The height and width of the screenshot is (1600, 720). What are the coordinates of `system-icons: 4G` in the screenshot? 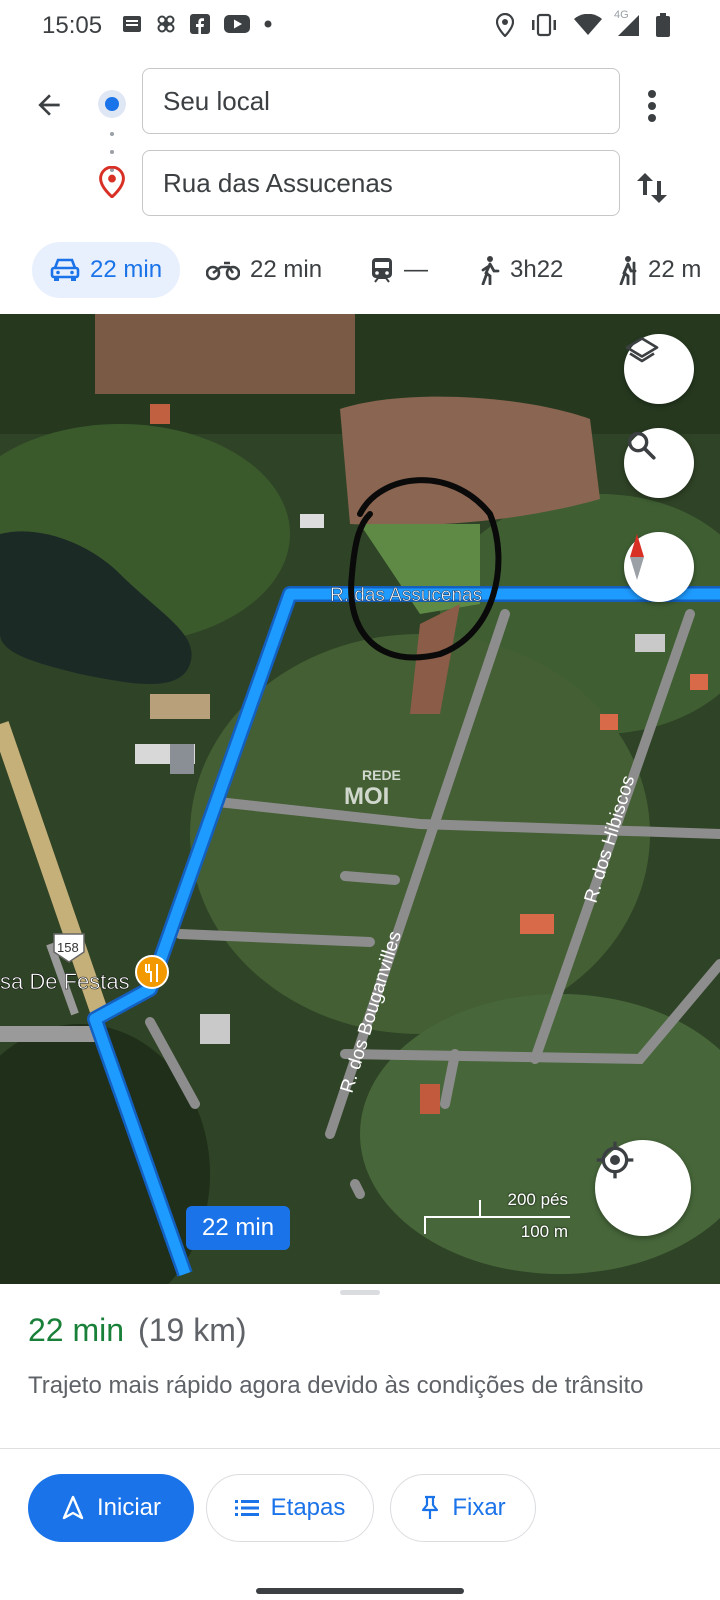 It's located at (583, 23).